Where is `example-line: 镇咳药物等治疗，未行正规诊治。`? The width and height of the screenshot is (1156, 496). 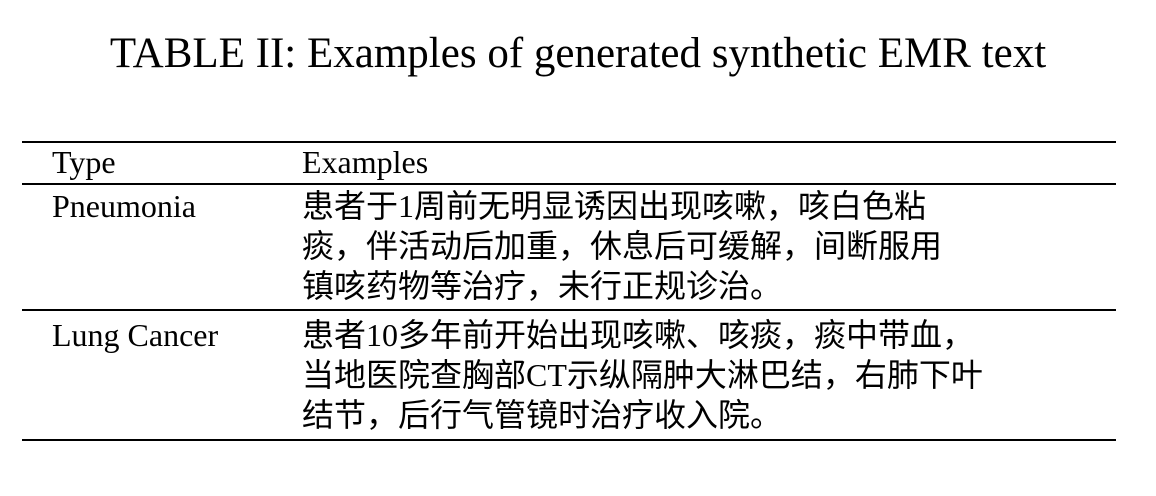 example-line: 镇咳药物等治疗，未行正规诊治。 is located at coordinates (542, 286).